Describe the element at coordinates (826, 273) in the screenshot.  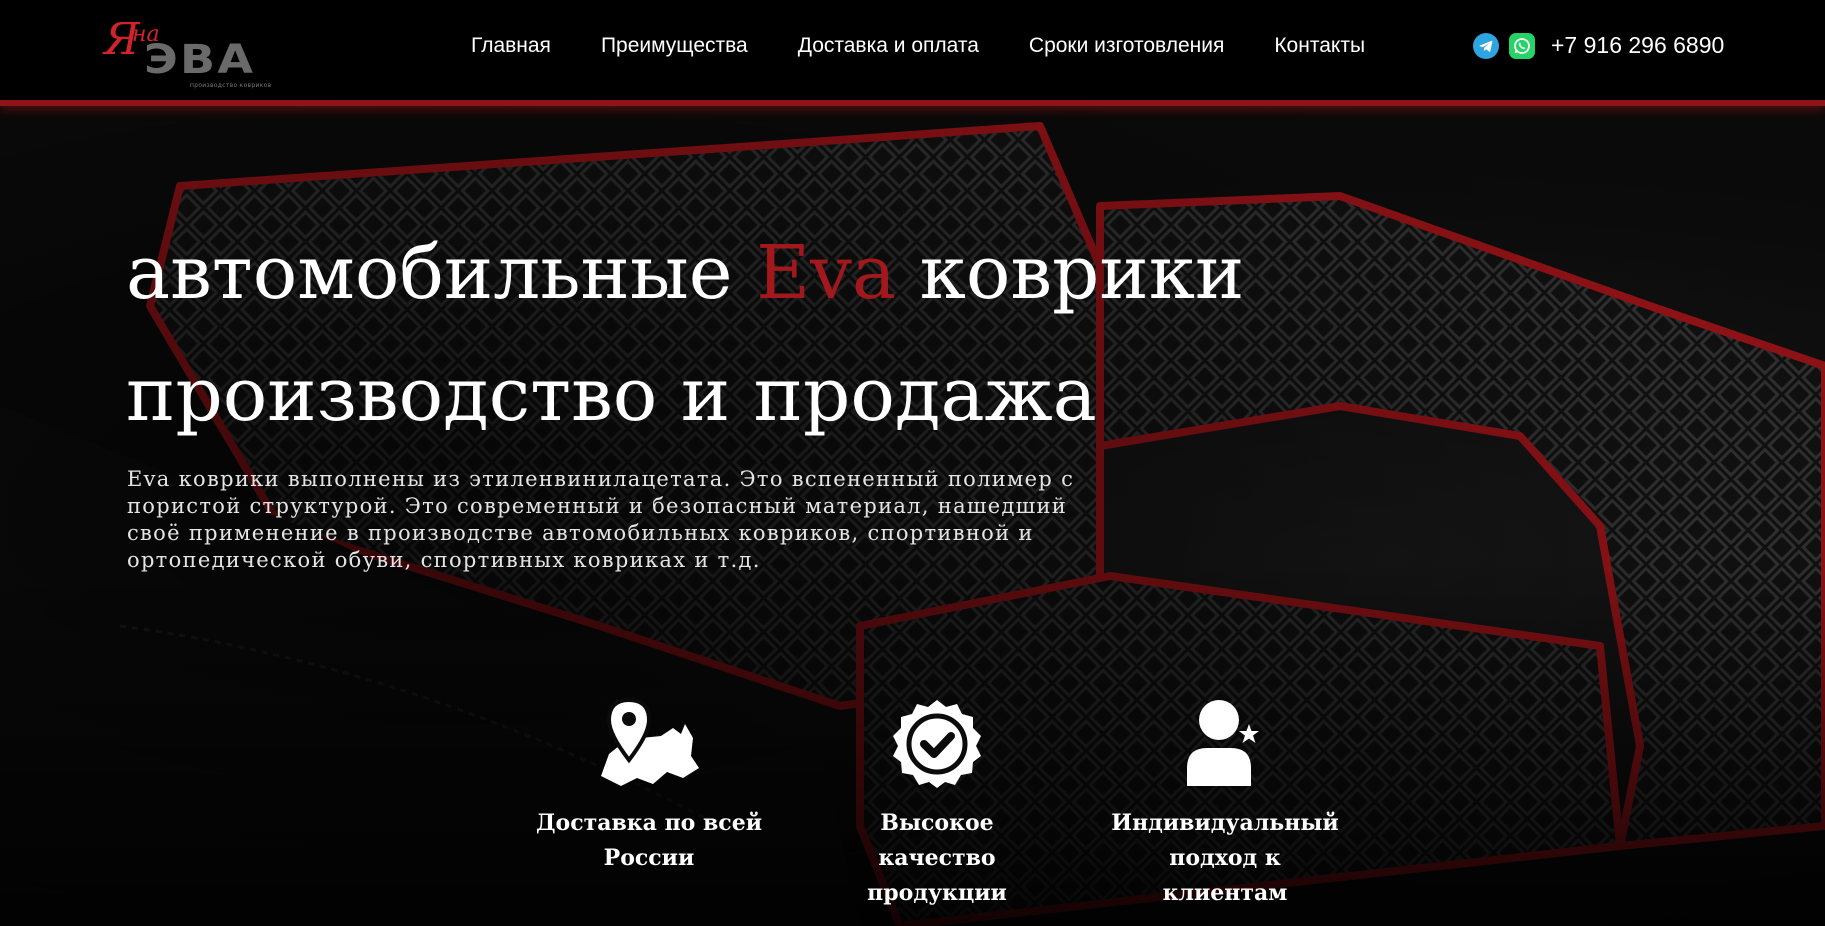
I see `hero-title-accent: Eva` at that location.